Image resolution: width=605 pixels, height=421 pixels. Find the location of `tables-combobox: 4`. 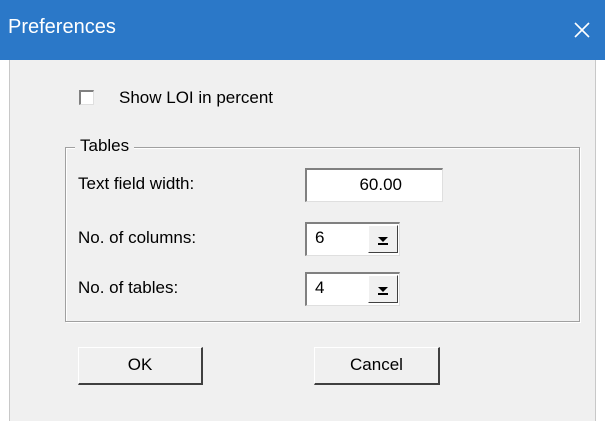

tables-combobox: 4 is located at coordinates (352, 289).